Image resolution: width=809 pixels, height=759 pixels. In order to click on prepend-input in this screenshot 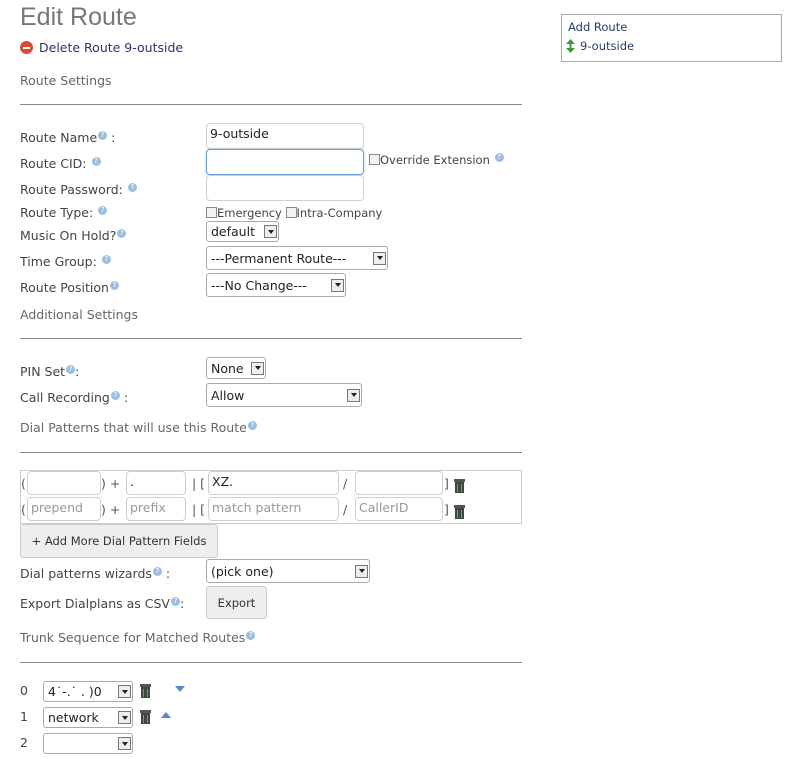, I will do `click(64, 483)`.